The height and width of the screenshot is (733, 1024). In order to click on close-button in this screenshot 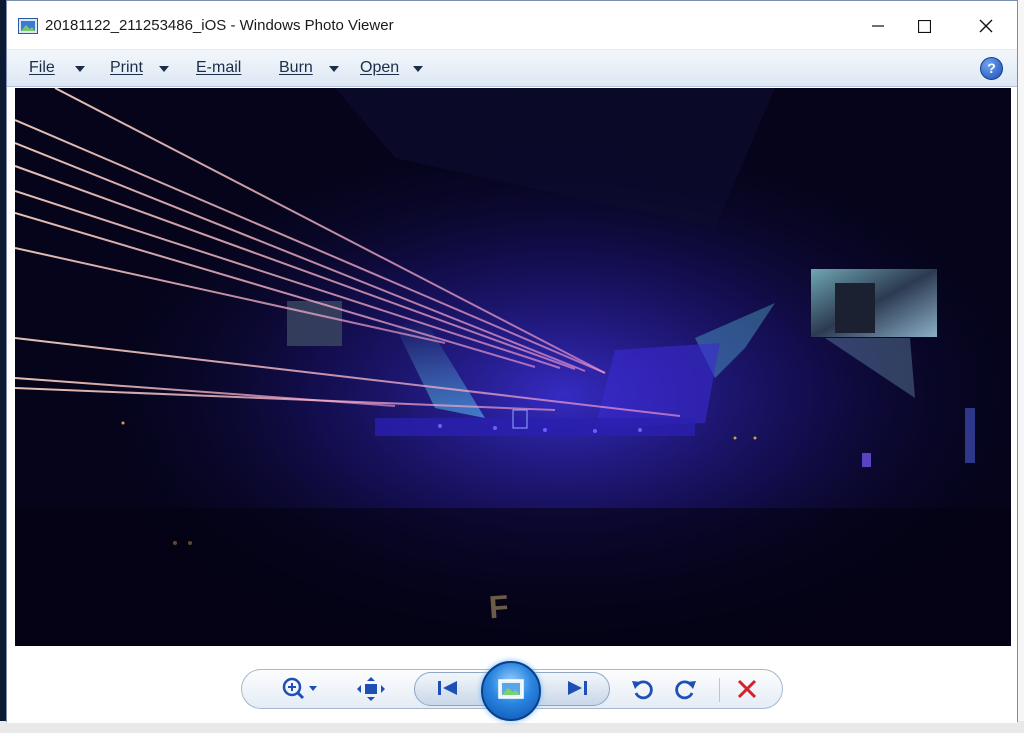, I will do `click(986, 26)`.